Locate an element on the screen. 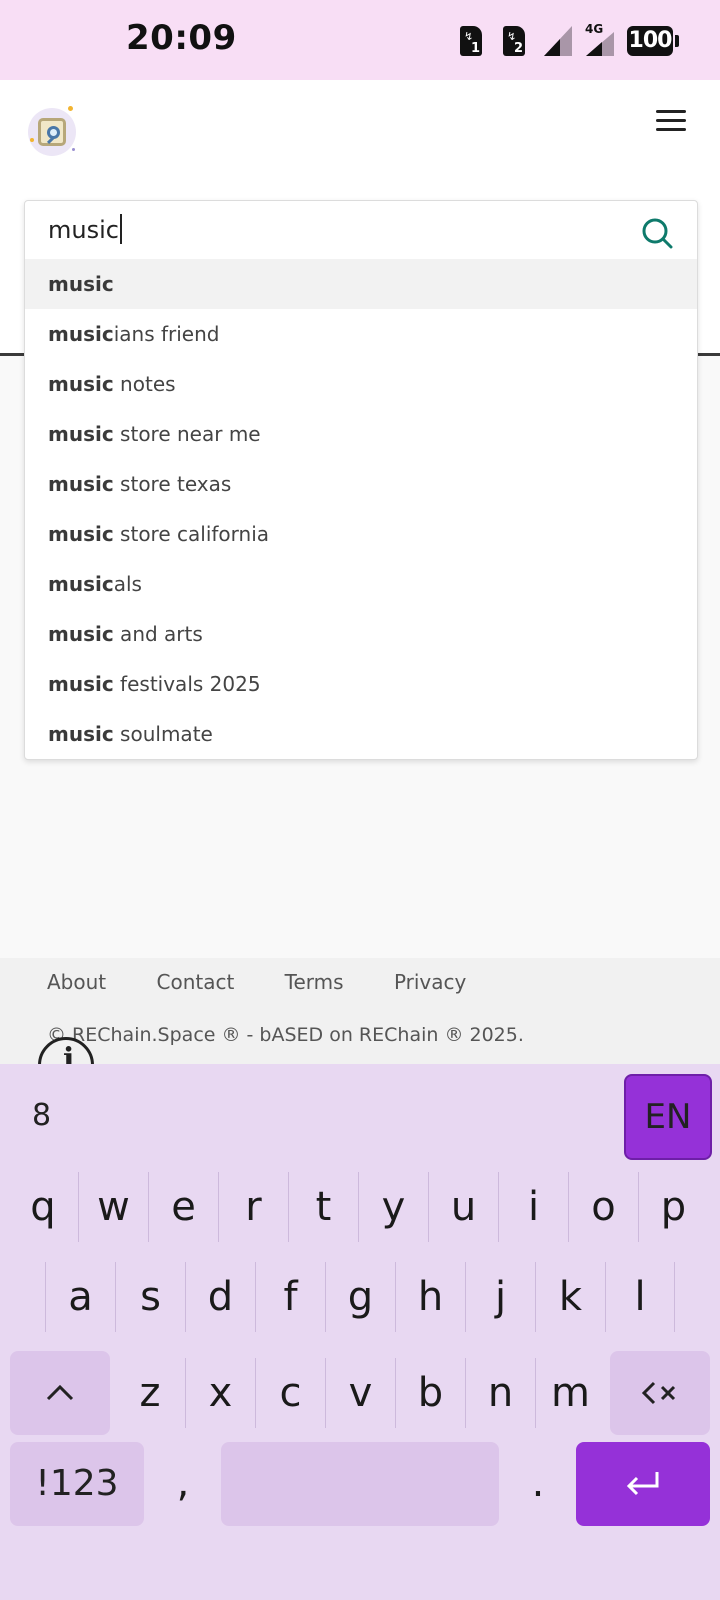 The width and height of the screenshot is (720, 1600). suggestion-item: music festivals 2025 is located at coordinates (361, 684).